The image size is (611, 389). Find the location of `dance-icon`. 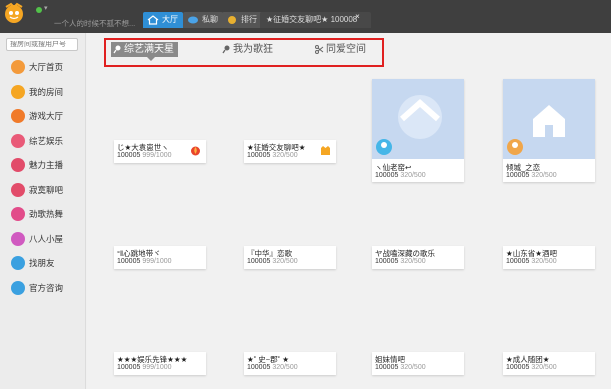

dance-icon is located at coordinates (18, 214).